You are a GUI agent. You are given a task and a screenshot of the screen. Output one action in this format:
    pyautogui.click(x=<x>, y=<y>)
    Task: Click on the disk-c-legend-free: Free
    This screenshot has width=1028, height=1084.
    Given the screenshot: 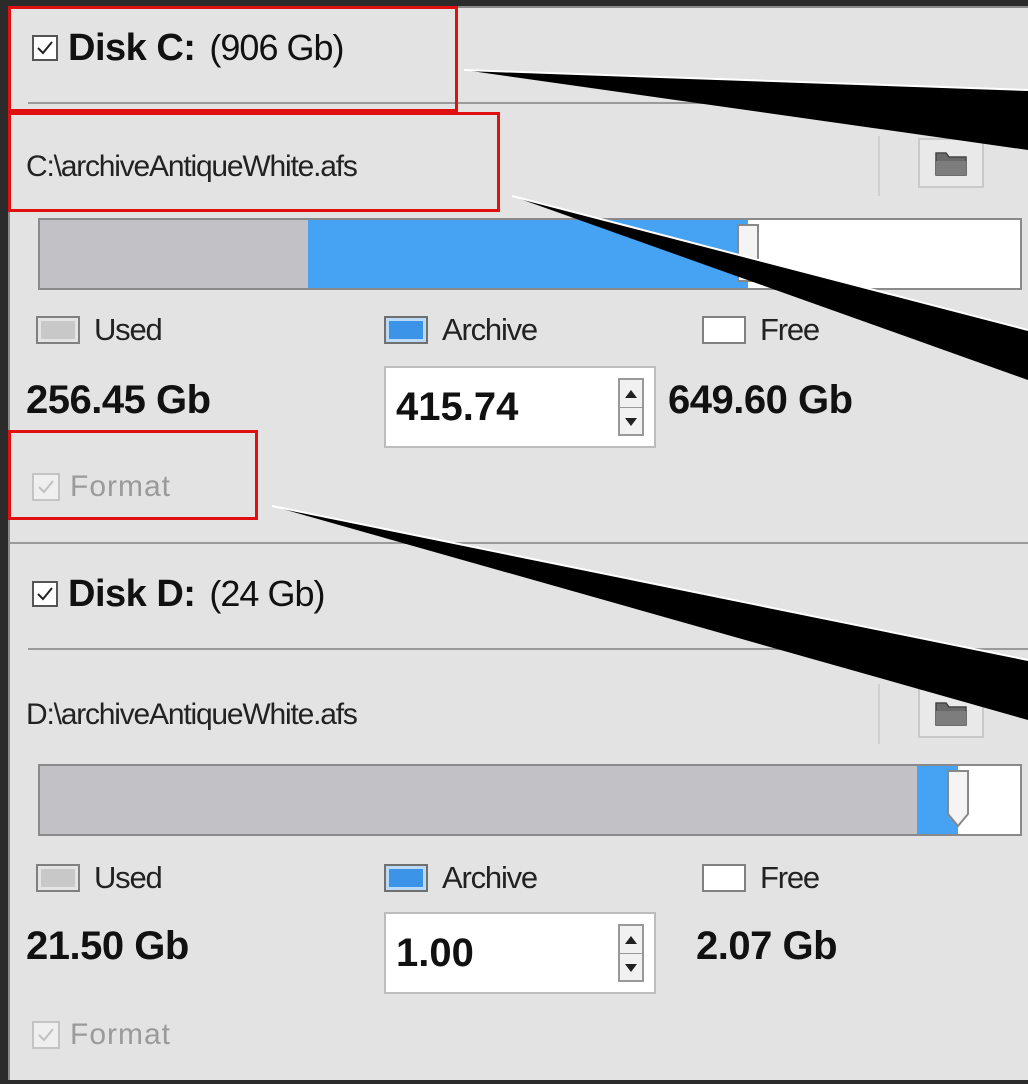 What is the action you would take?
    pyautogui.click(x=761, y=330)
    